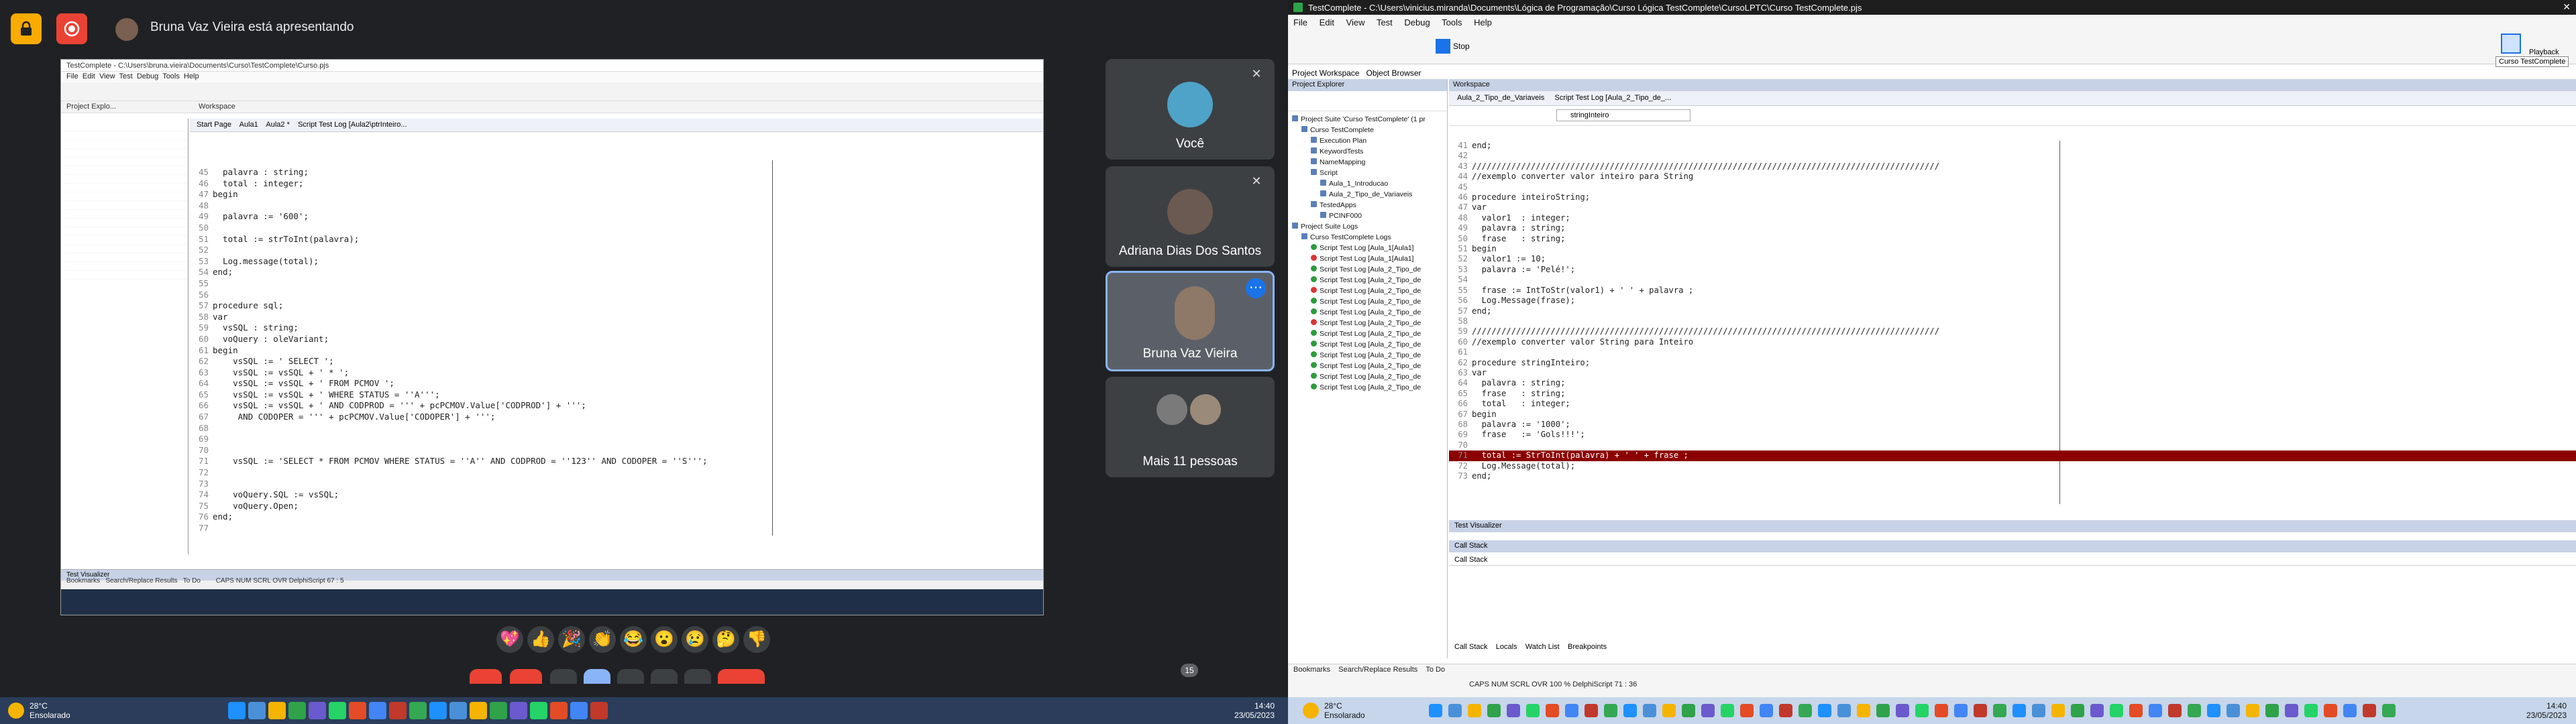 This screenshot has width=2576, height=724. I want to click on tree-item: KeywordTests, so click(1369, 151).